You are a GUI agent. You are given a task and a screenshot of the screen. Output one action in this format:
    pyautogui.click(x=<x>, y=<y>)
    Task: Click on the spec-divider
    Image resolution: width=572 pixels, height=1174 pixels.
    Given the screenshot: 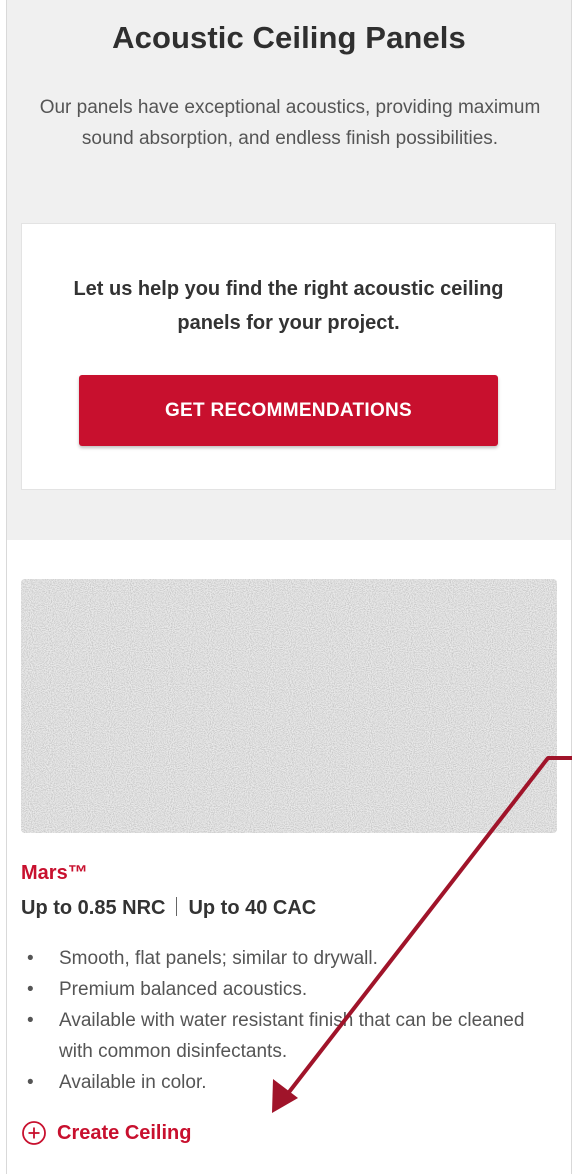 What is the action you would take?
    pyautogui.click(x=177, y=906)
    